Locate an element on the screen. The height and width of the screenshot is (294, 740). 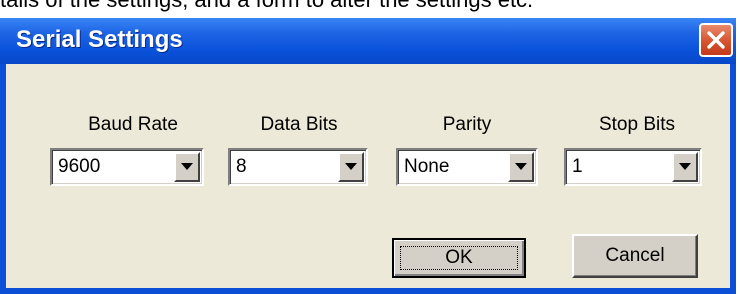
close-icon is located at coordinates (716, 40).